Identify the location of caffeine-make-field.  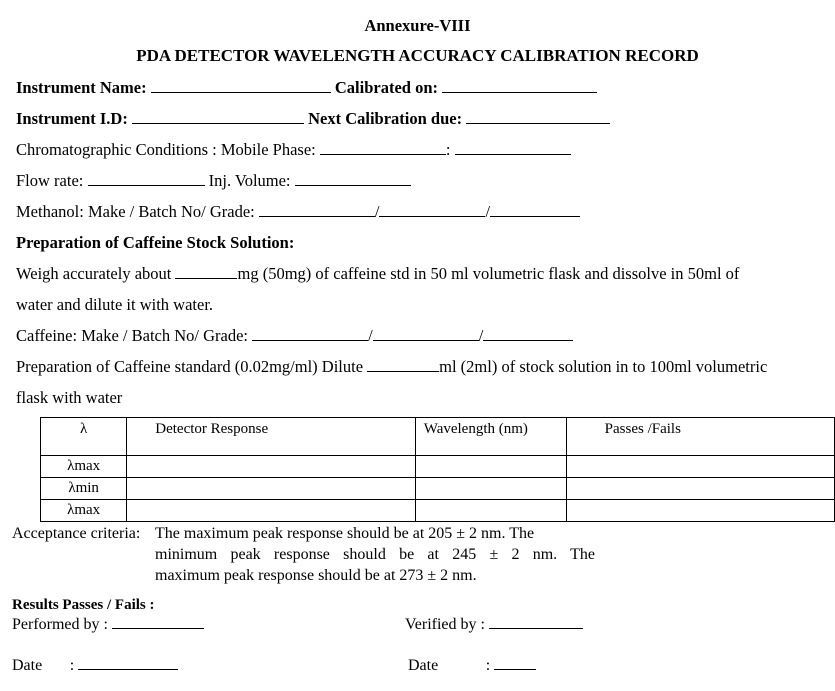
(310, 333).